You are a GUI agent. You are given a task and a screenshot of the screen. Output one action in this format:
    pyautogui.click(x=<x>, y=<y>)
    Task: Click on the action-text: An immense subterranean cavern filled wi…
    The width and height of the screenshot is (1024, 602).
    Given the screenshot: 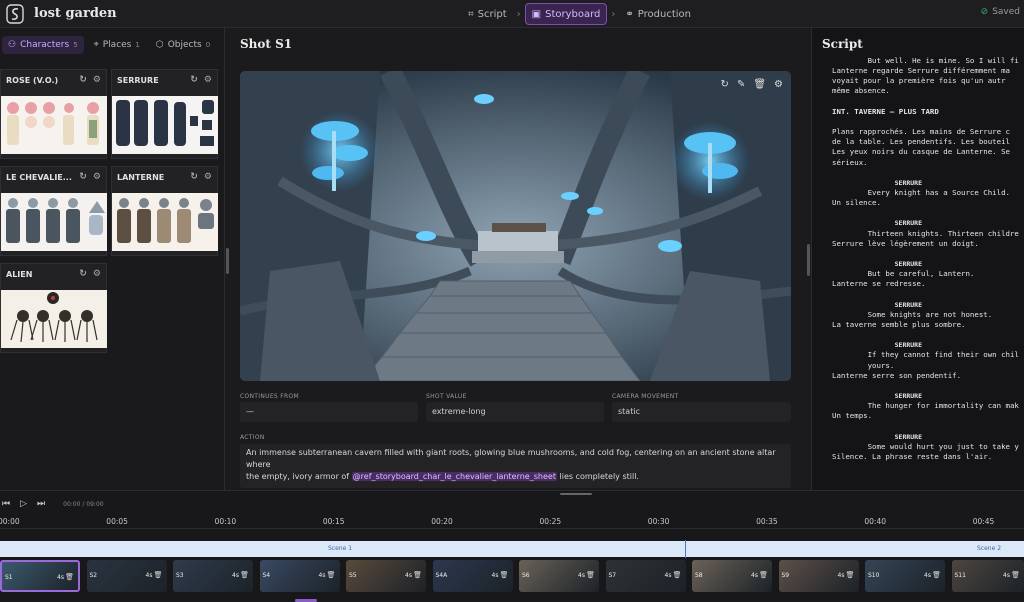 What is the action you would take?
    pyautogui.click(x=511, y=458)
    